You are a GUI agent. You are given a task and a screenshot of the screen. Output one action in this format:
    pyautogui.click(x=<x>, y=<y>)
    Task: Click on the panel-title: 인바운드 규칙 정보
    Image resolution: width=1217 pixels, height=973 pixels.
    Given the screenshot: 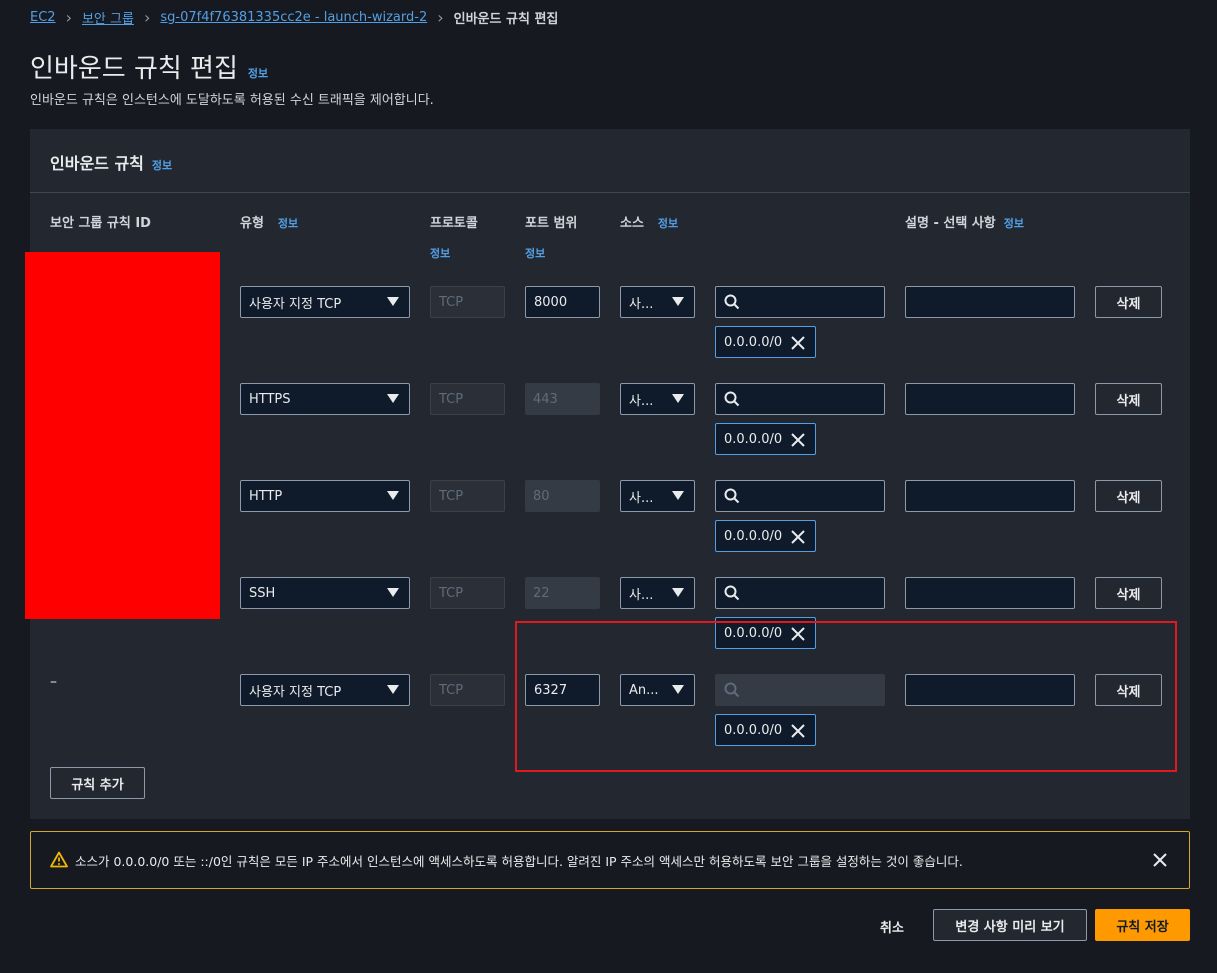 What is the action you would take?
    pyautogui.click(x=111, y=162)
    